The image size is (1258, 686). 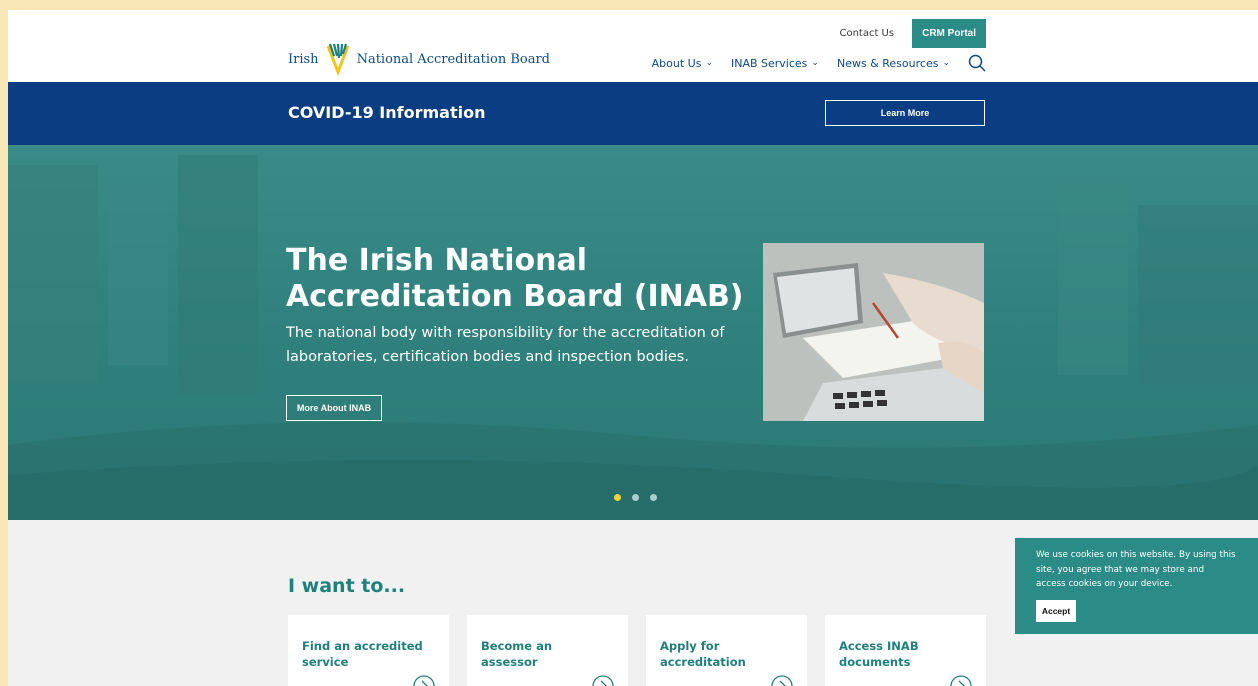 What do you see at coordinates (367, 654) in the screenshot?
I see `card-title: Find an accredited service` at bounding box center [367, 654].